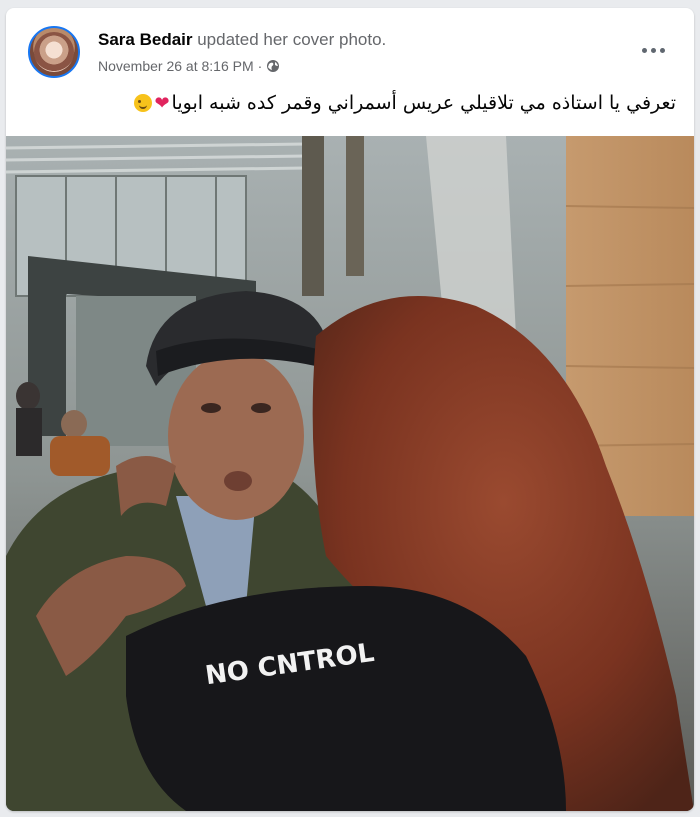 The image size is (700, 817). I want to click on post-meta: November 26 at 8:16 PM ·, so click(189, 66).